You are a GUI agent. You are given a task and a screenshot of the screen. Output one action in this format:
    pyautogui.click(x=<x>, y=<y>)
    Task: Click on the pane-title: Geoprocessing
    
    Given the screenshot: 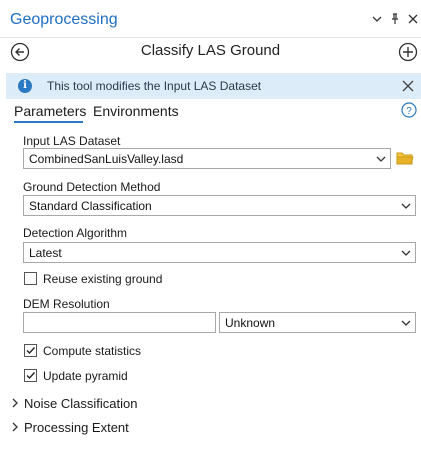 What is the action you would take?
    pyautogui.click(x=64, y=19)
    